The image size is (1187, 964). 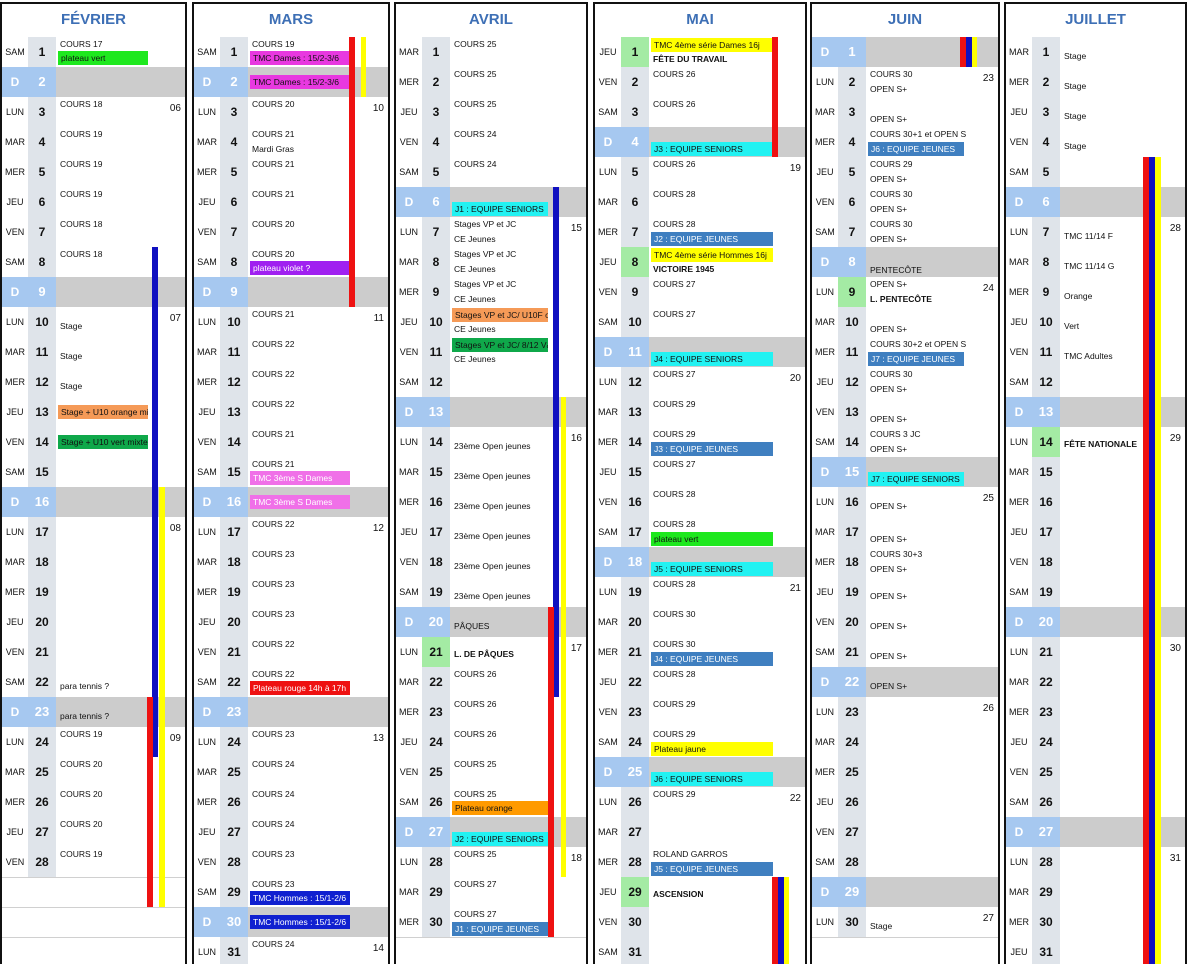 I want to click on day-row: D 25 J6 : EQUIPE SENIORS, so click(x=700, y=772).